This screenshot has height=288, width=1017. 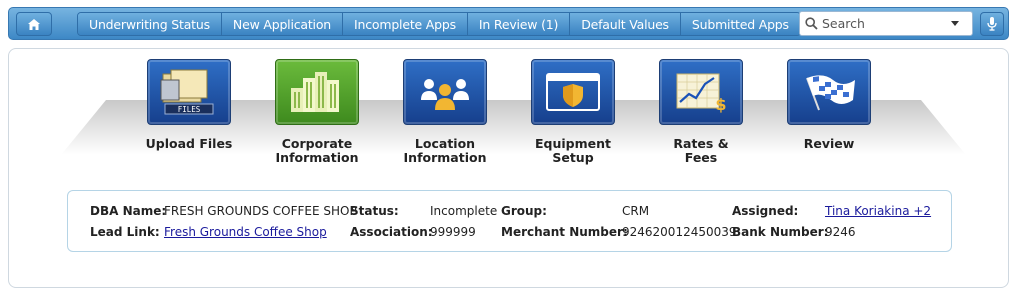 What do you see at coordinates (317, 151) in the screenshot?
I see `step-label: Corporate Information` at bounding box center [317, 151].